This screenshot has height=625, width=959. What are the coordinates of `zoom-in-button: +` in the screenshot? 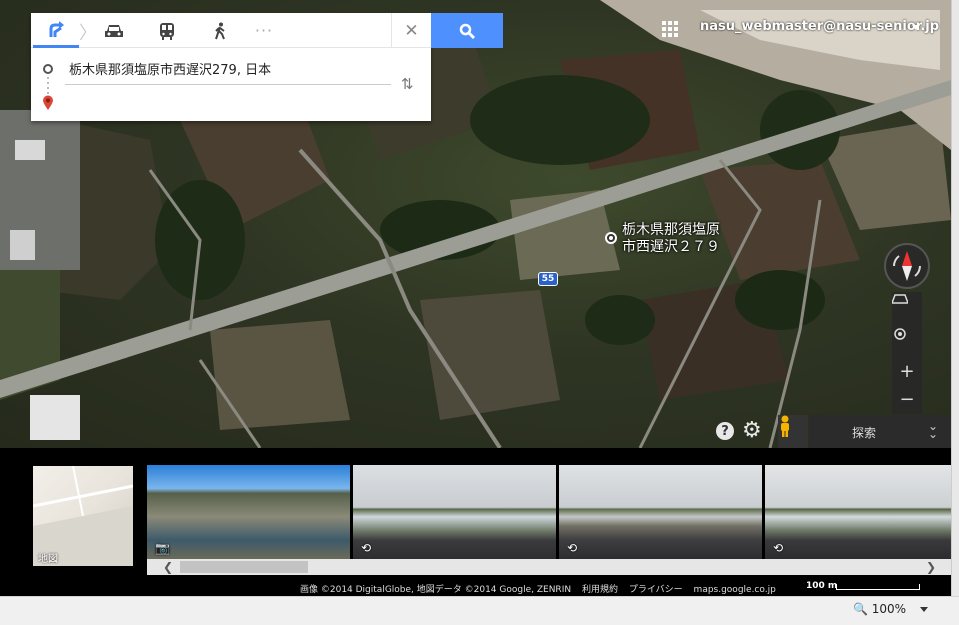 It's located at (907, 371).